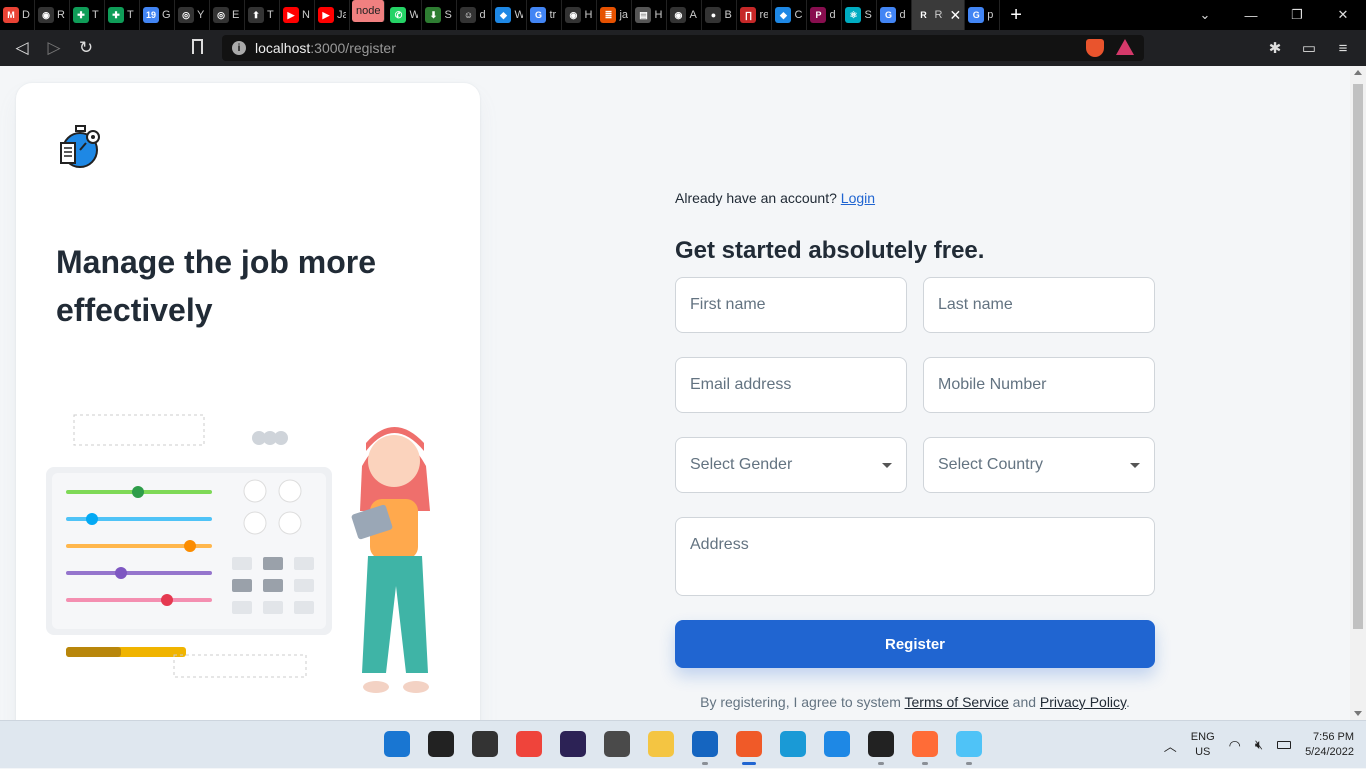 The image size is (1366, 769). What do you see at coordinates (1259, 745) in the screenshot?
I see `mute-icon: 🔇︎` at bounding box center [1259, 745].